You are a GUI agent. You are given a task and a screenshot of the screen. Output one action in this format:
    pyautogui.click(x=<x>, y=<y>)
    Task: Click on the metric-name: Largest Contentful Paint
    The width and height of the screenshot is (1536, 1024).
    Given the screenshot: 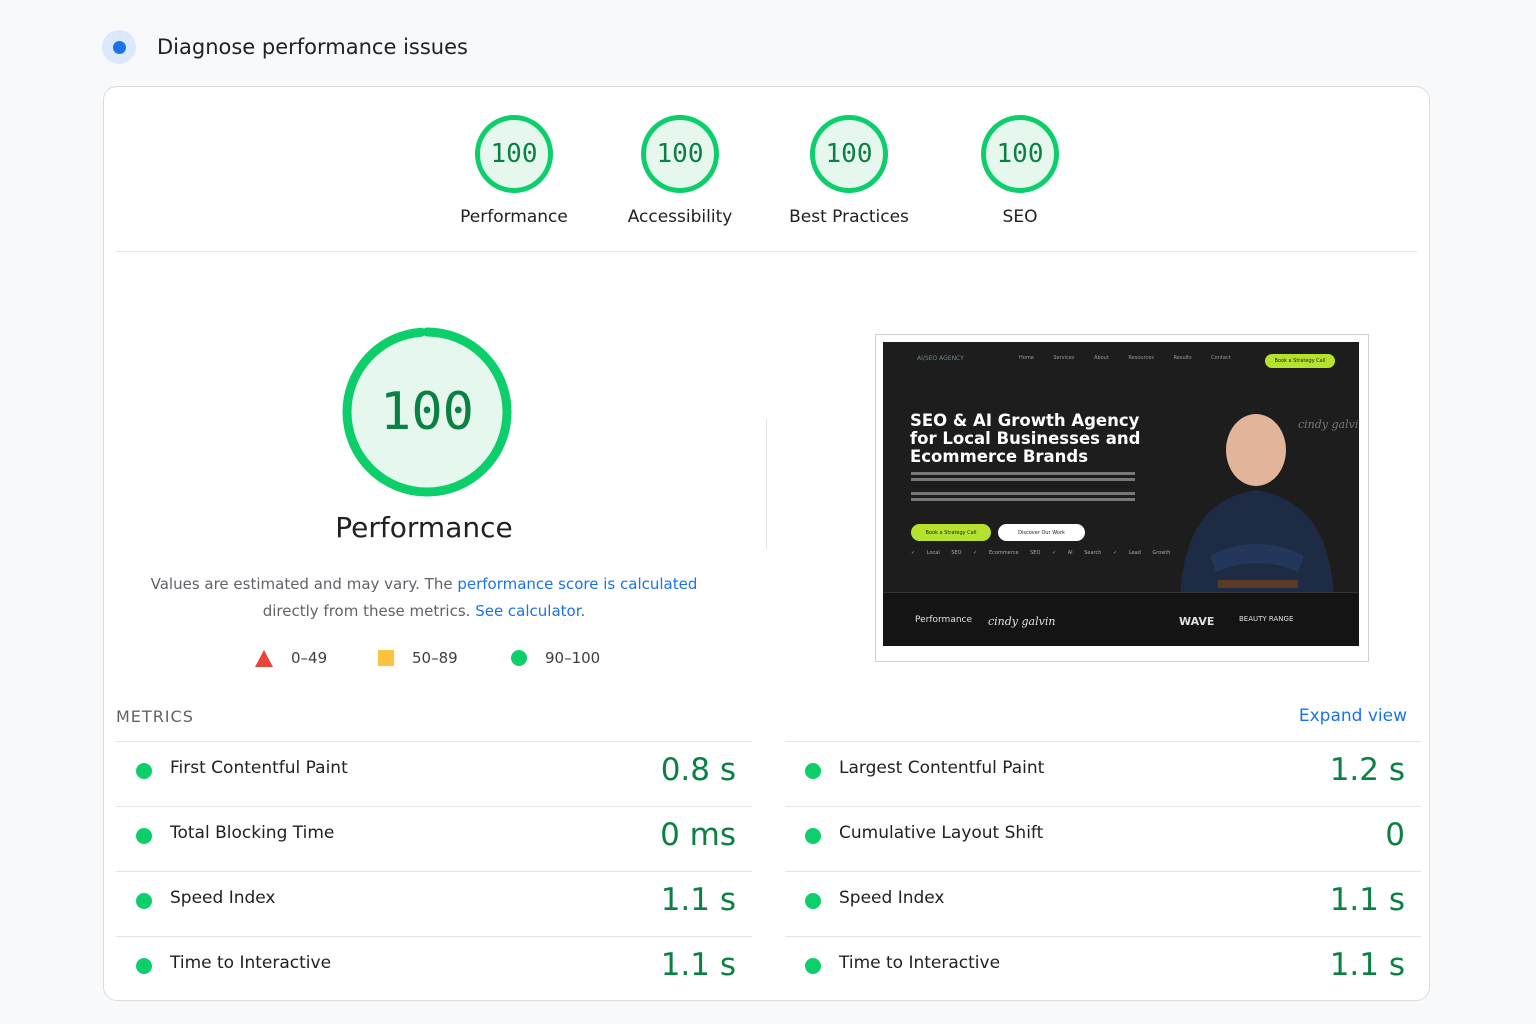 What is the action you would take?
    pyautogui.click(x=942, y=768)
    